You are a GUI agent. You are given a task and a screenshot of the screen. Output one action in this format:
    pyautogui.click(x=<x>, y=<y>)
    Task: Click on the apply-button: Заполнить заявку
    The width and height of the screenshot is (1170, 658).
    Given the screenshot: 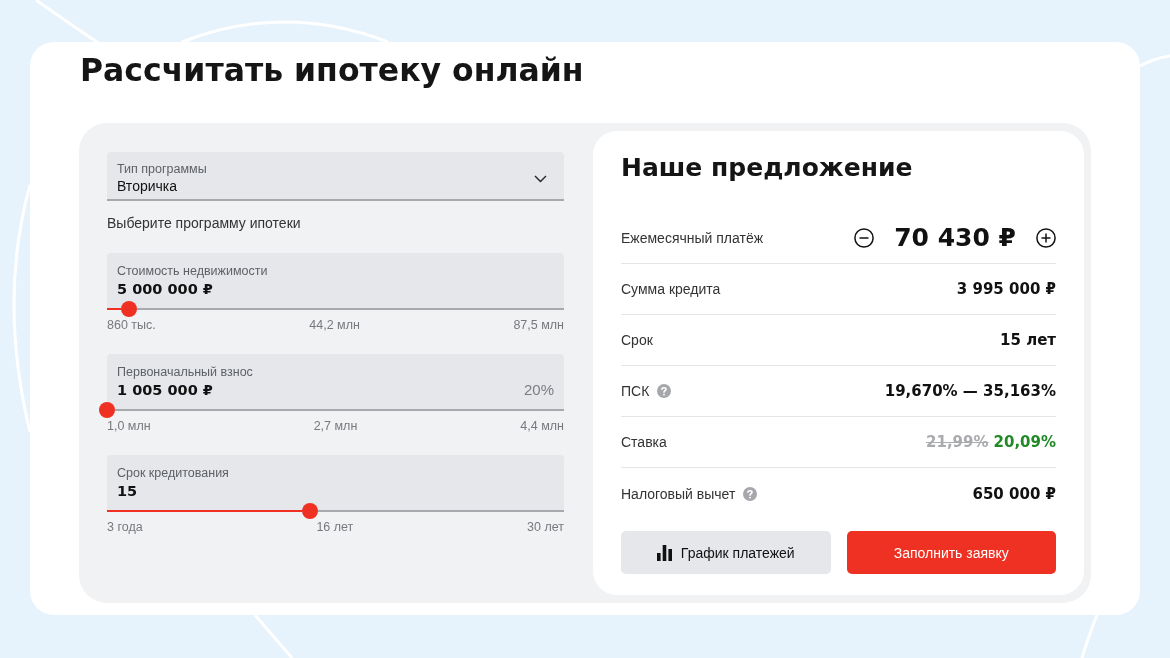 What is the action you would take?
    pyautogui.click(x=951, y=552)
    